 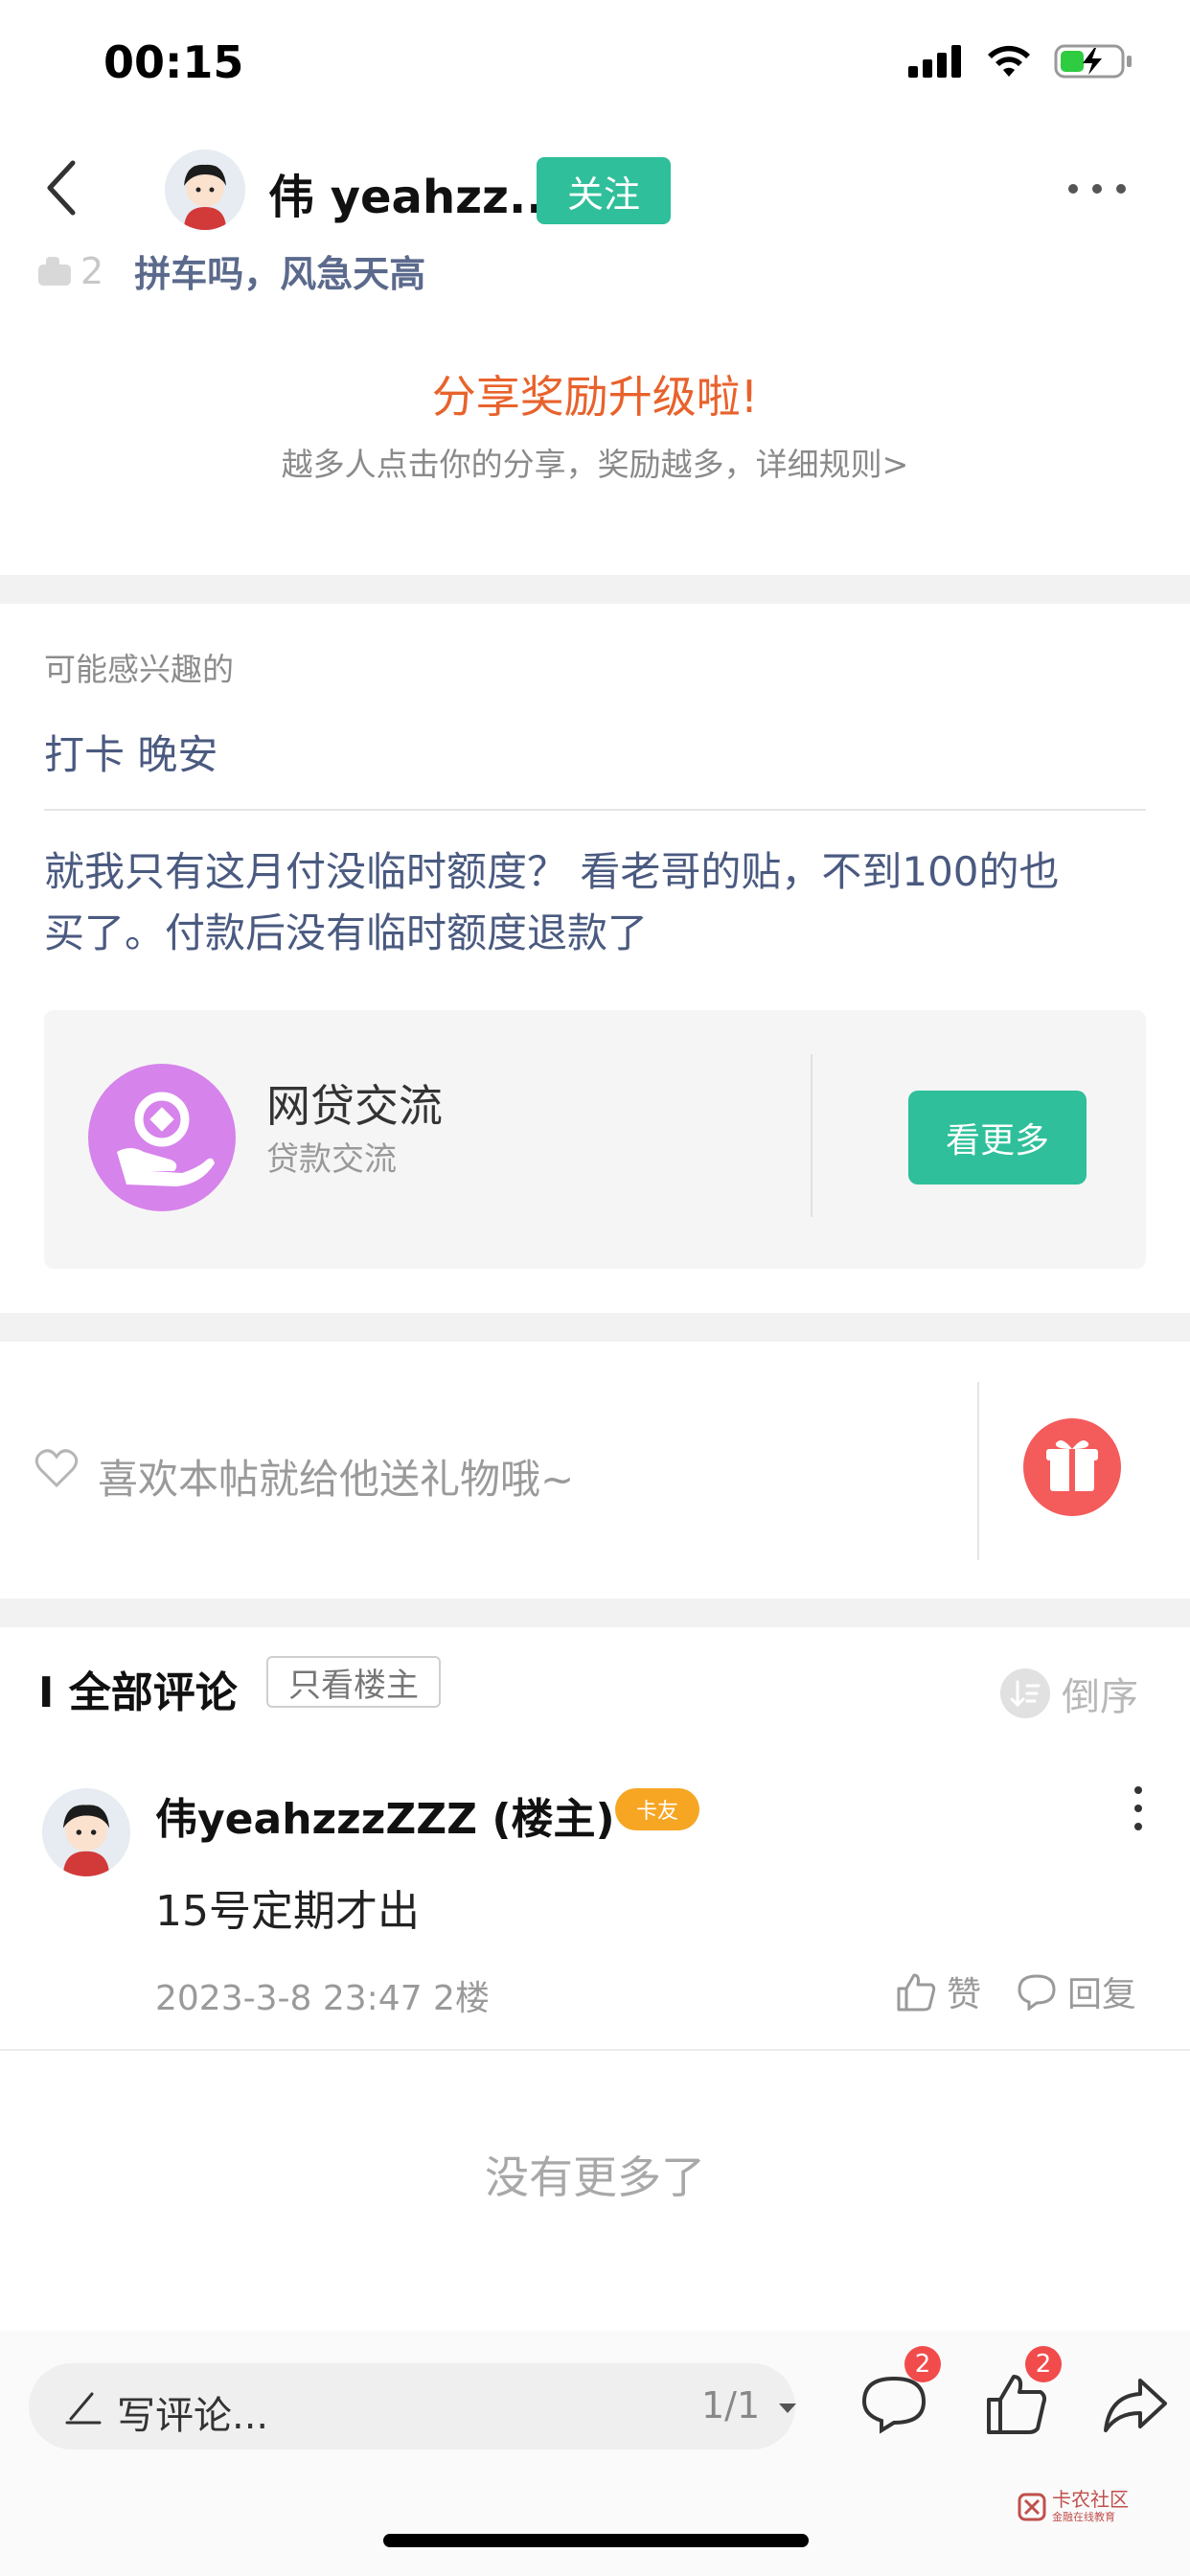 I want to click on maybe-interested-heading: 可能感兴趣的, so click(x=139, y=669).